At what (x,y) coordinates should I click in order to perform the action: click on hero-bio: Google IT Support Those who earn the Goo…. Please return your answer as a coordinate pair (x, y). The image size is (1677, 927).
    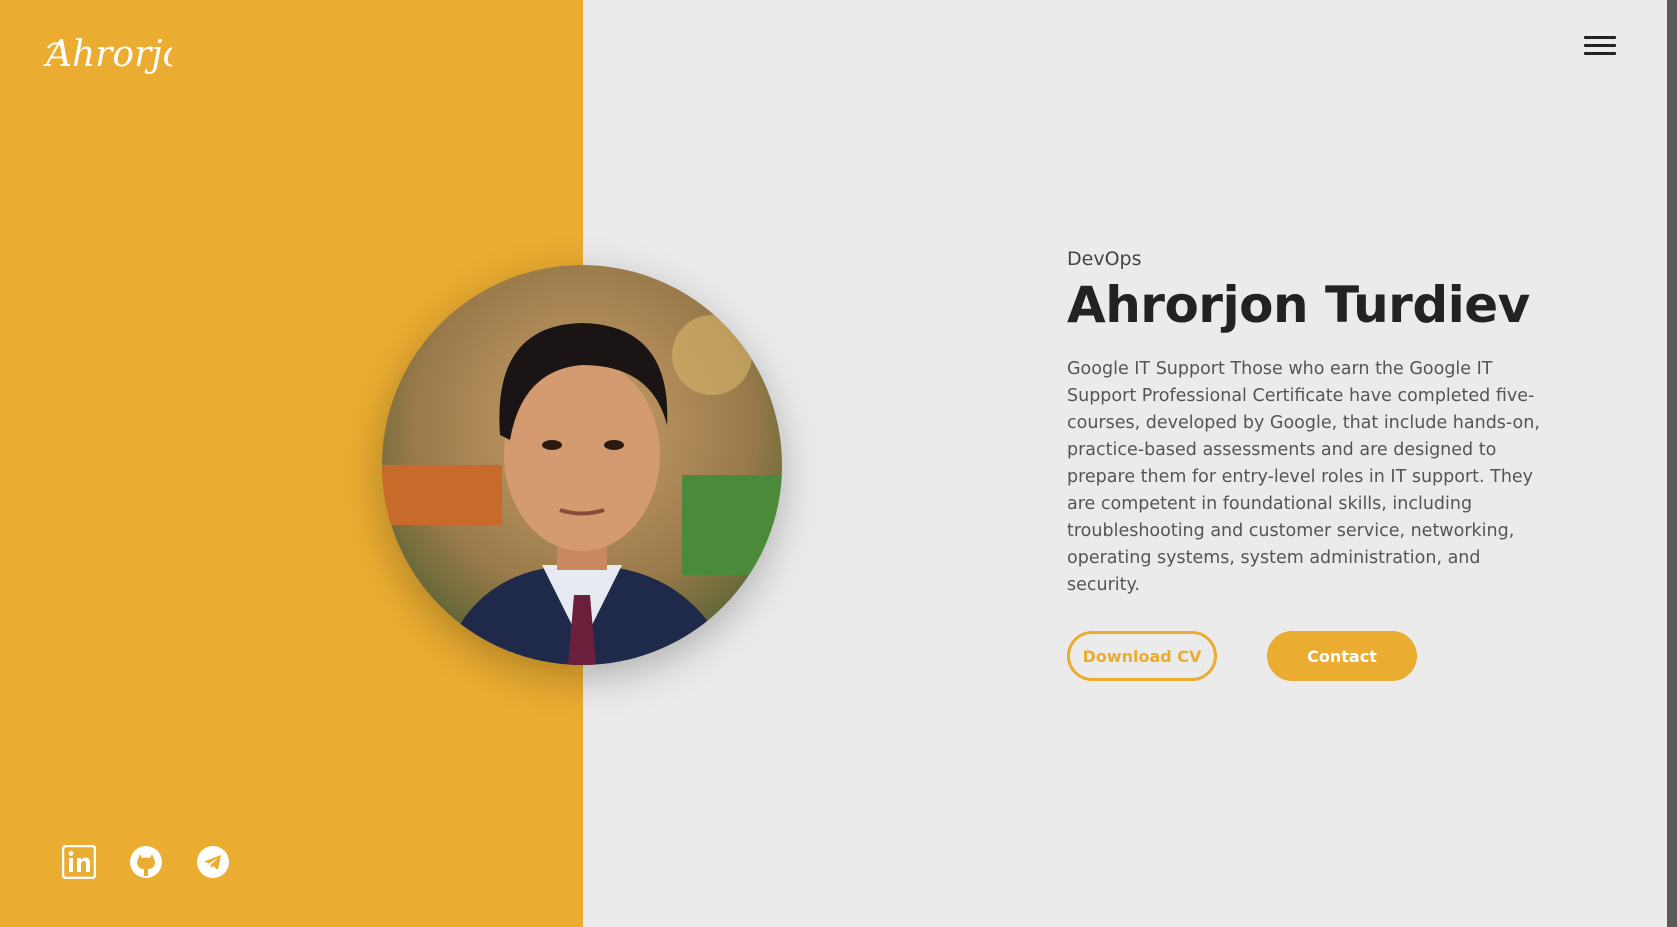
    Looking at the image, I should click on (1303, 477).